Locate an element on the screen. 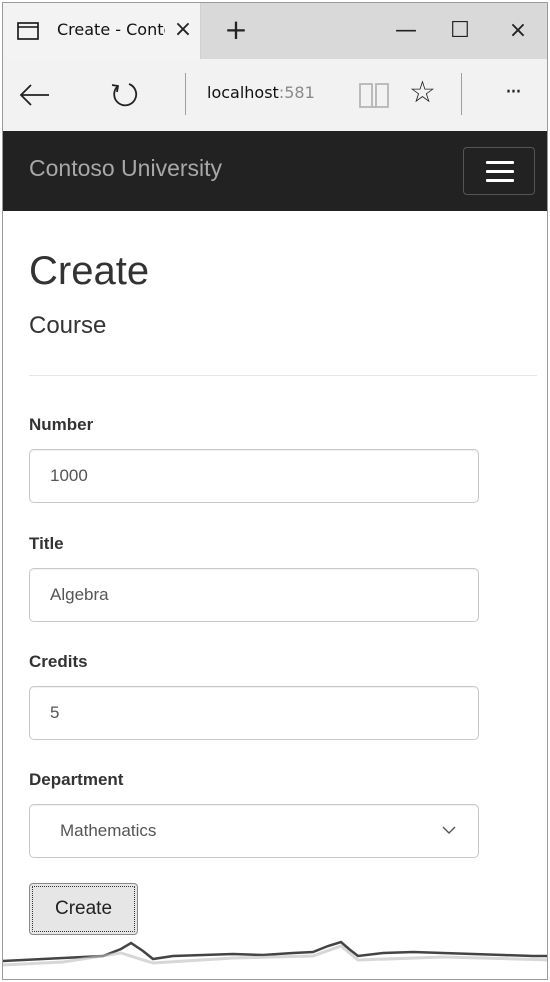  url-port: :581 is located at coordinates (296, 92).